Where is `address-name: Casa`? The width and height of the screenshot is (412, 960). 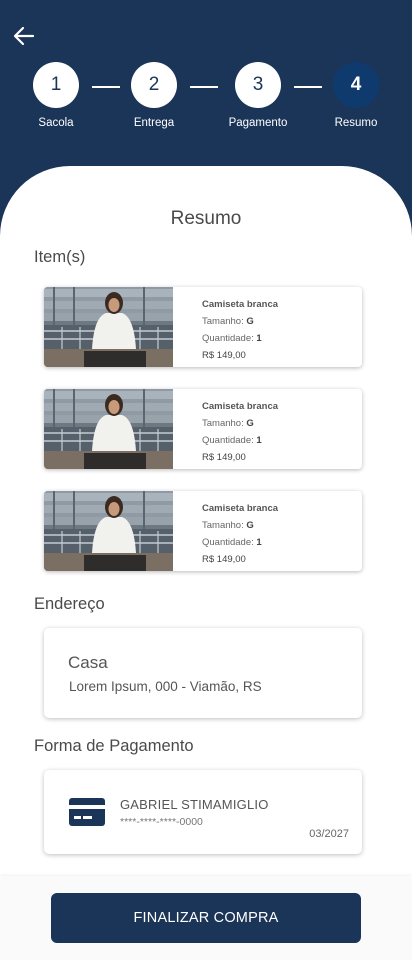
address-name: Casa is located at coordinates (88, 662).